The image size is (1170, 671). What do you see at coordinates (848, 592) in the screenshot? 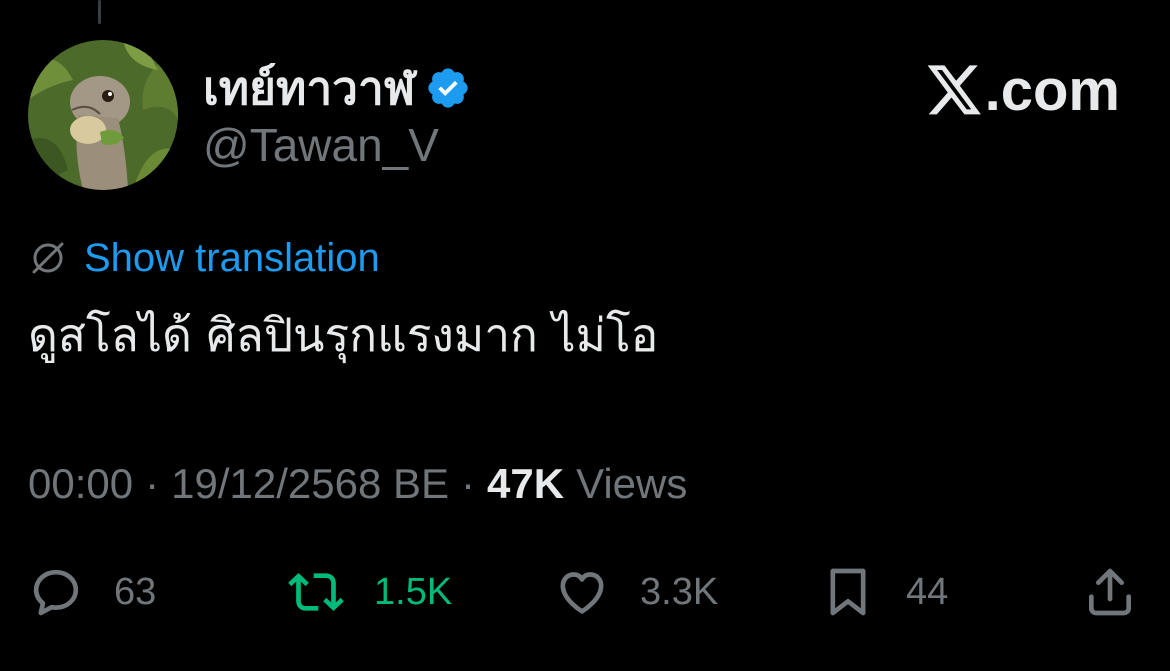
I see `bookmark-icon` at bounding box center [848, 592].